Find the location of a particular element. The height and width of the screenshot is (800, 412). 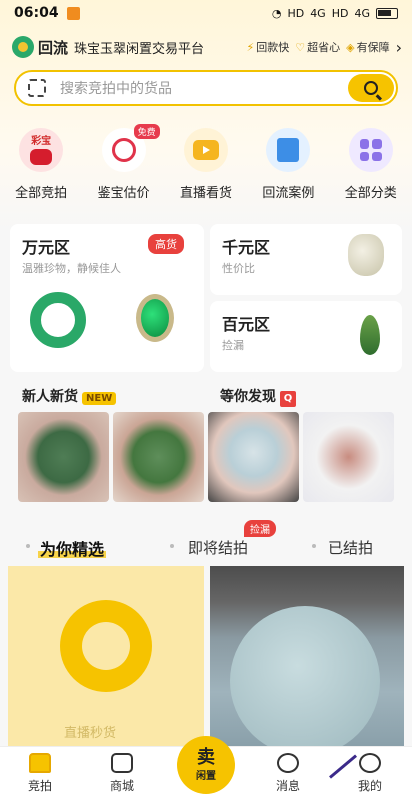

chat-icon is located at coordinates (288, 763).